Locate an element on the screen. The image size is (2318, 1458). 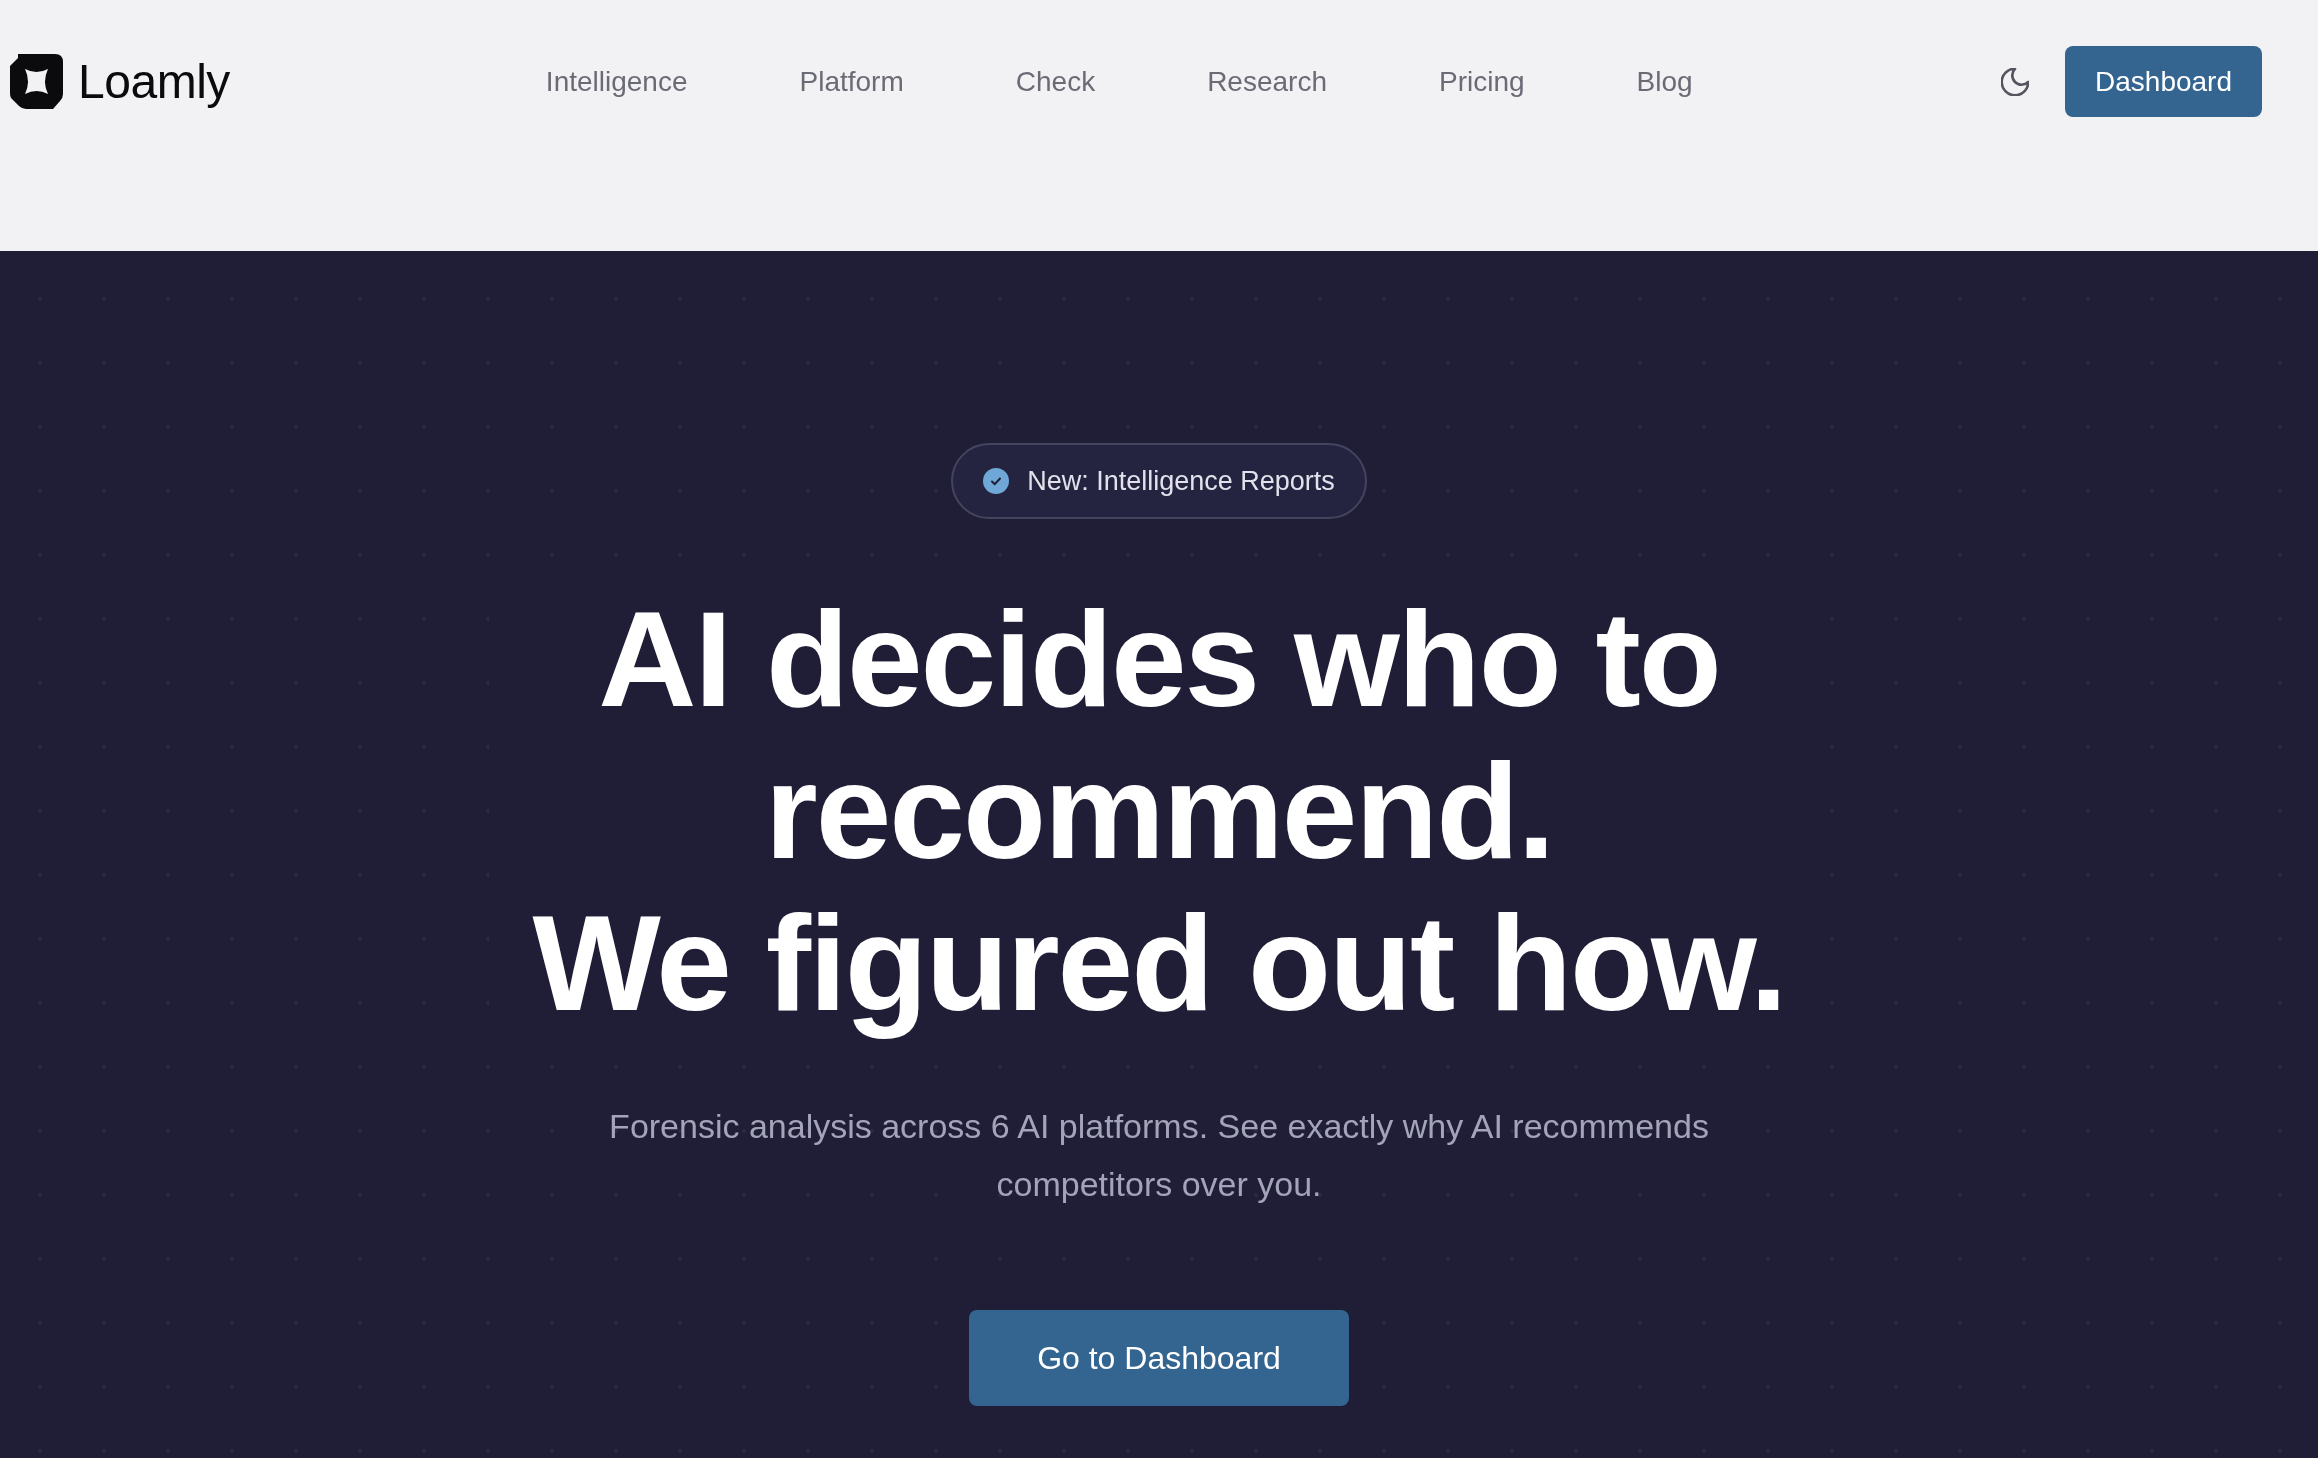
brand-name: Loamly is located at coordinates (154, 81).